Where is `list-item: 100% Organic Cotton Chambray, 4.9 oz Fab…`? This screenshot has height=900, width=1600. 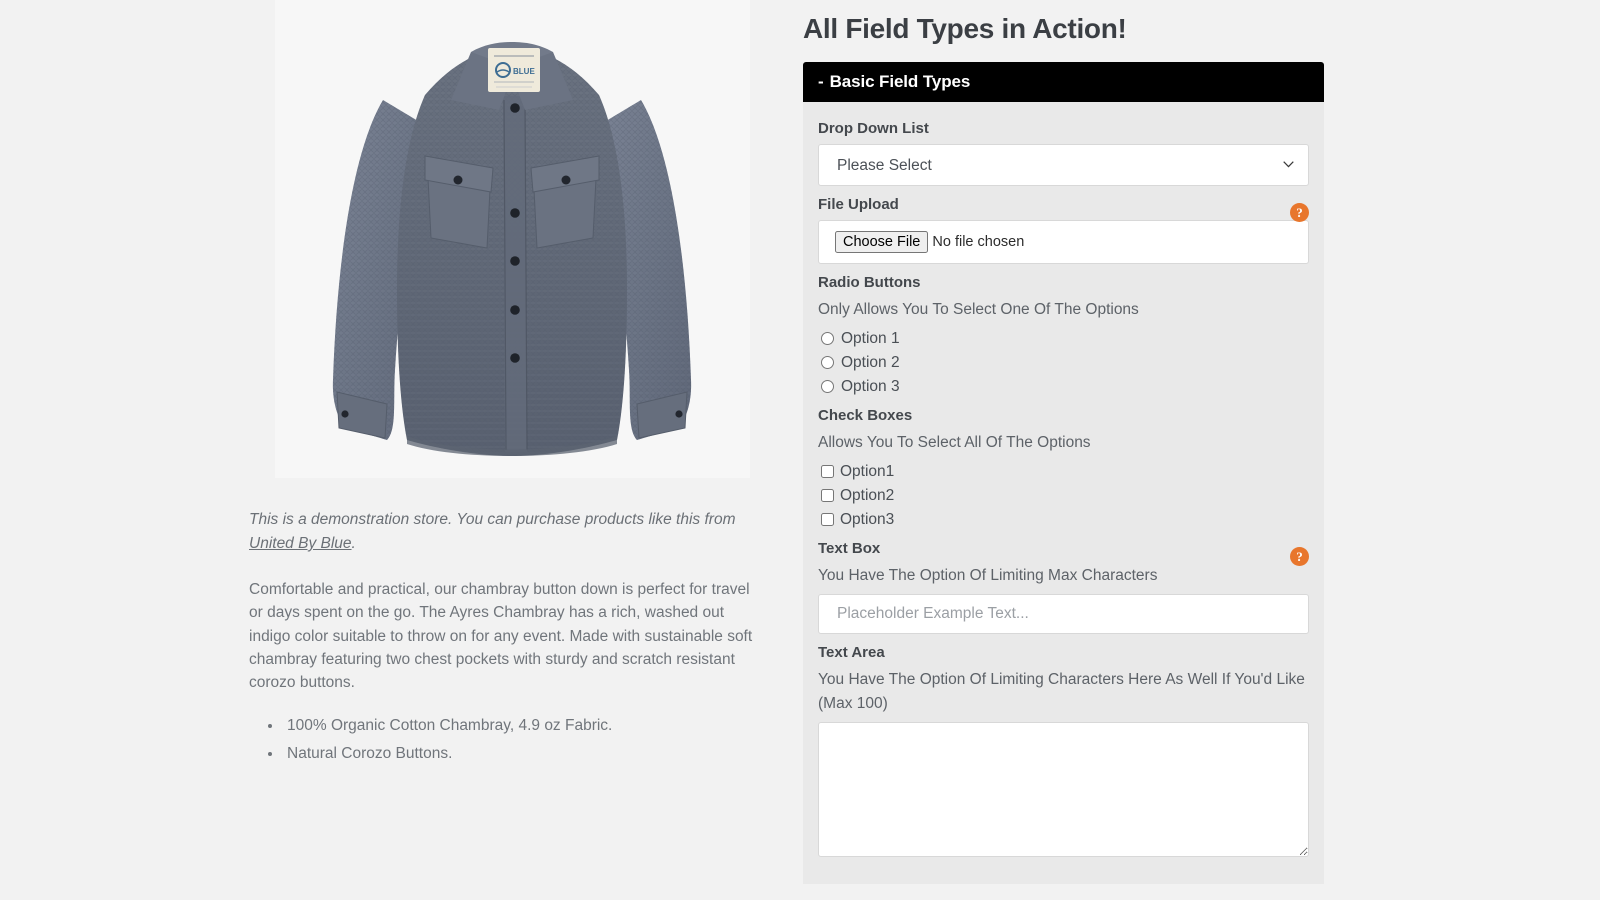 list-item: 100% Organic Cotton Chambray, 4.9 oz Fab… is located at coordinates (526, 726).